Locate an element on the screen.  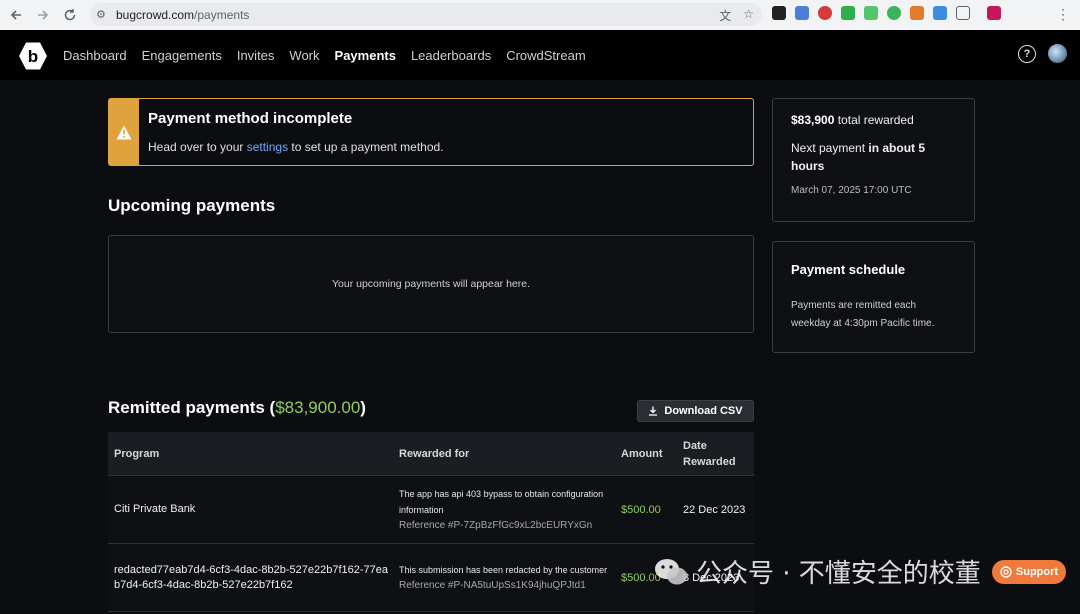
arrow-left-icon is located at coordinates (15, 15).